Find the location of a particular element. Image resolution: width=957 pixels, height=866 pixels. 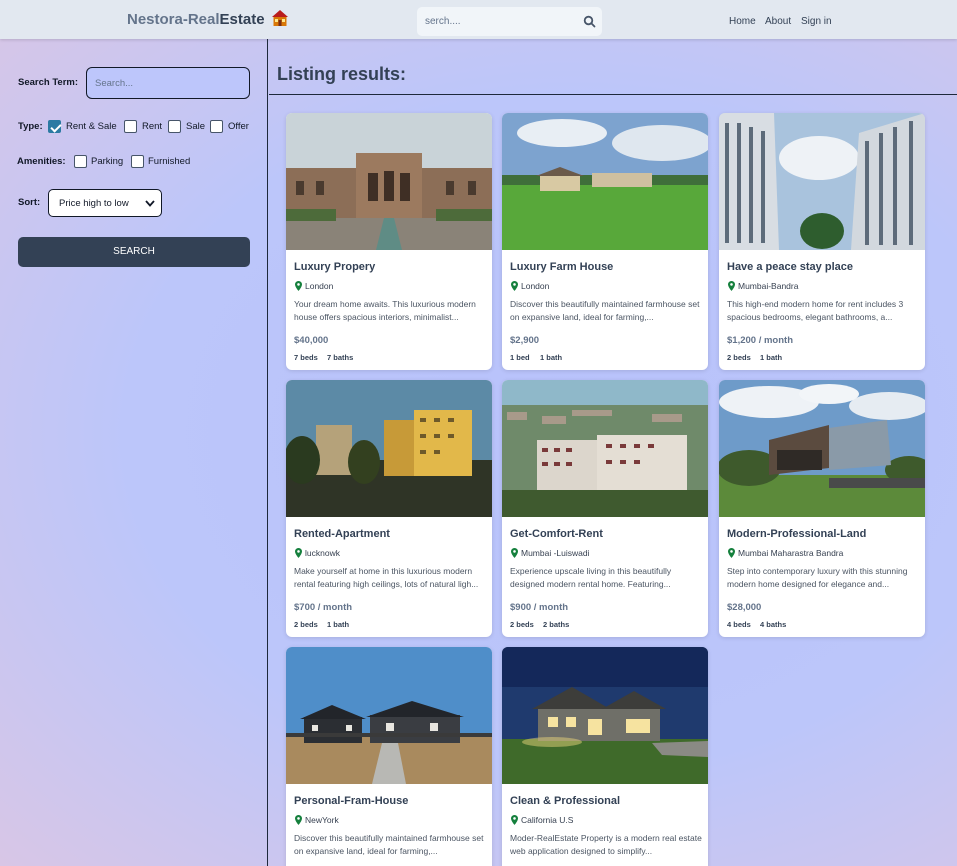

header-search is located at coordinates (509, 21).